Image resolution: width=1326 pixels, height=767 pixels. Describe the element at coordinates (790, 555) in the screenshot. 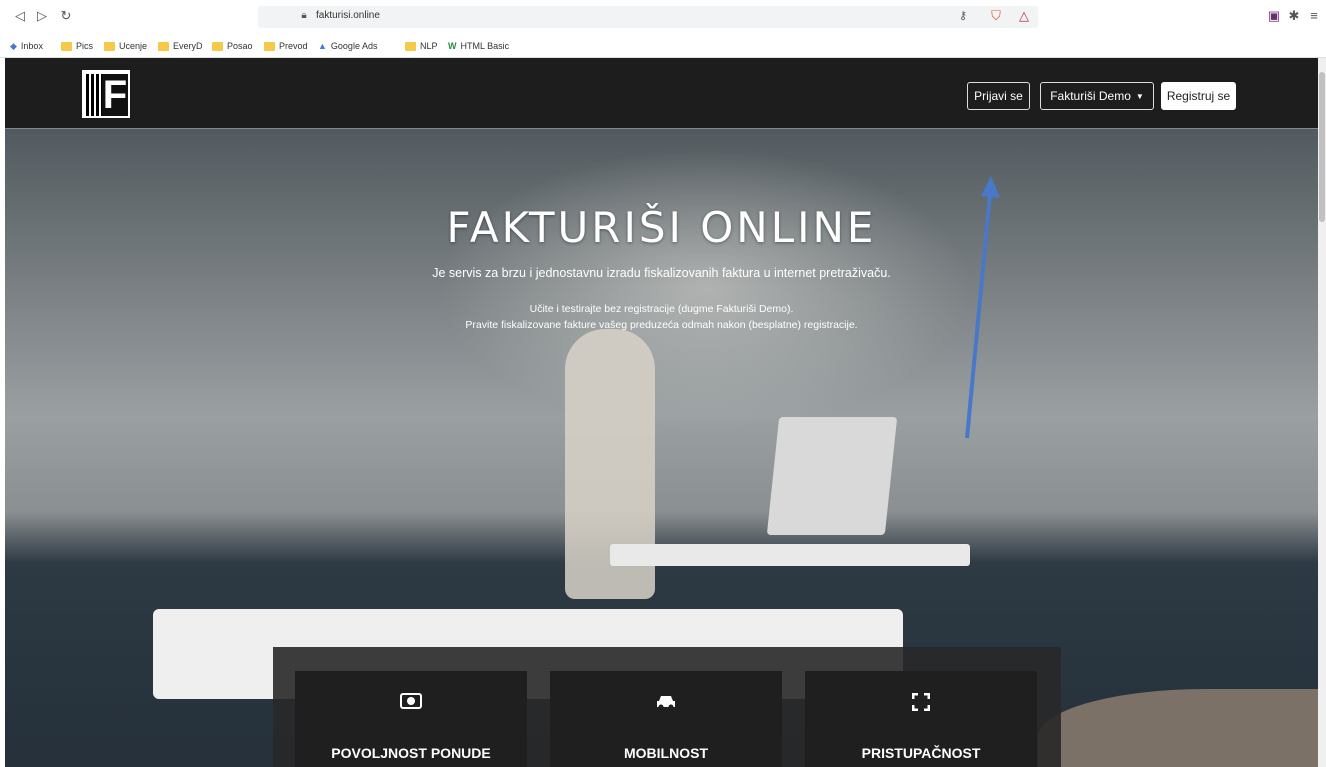

I see `table-image` at that location.